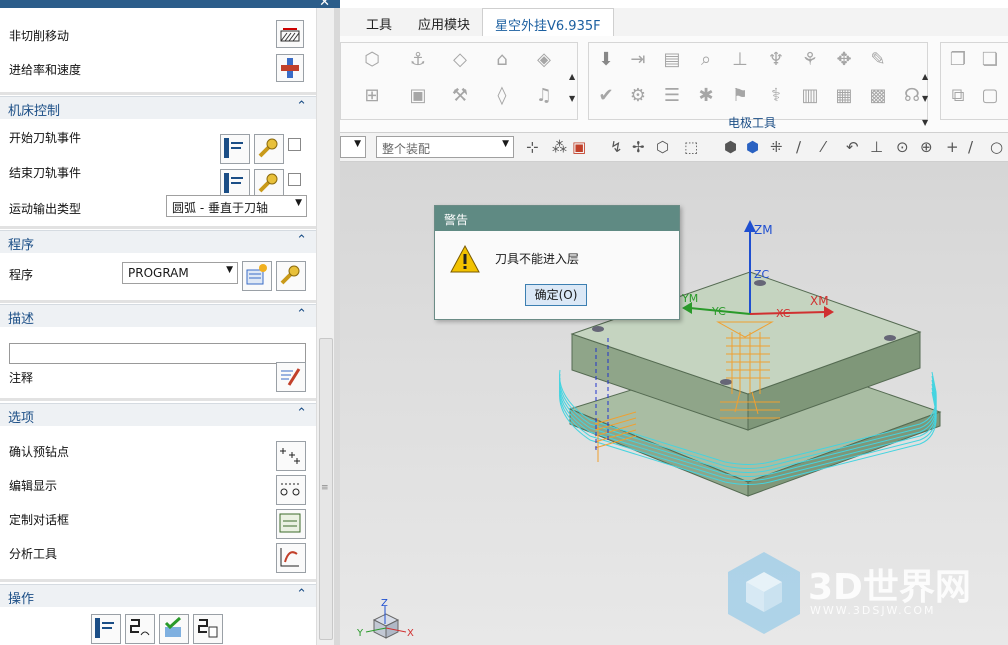 The image size is (1008, 645). I want to click on start-event-edit-button, so click(235, 149).